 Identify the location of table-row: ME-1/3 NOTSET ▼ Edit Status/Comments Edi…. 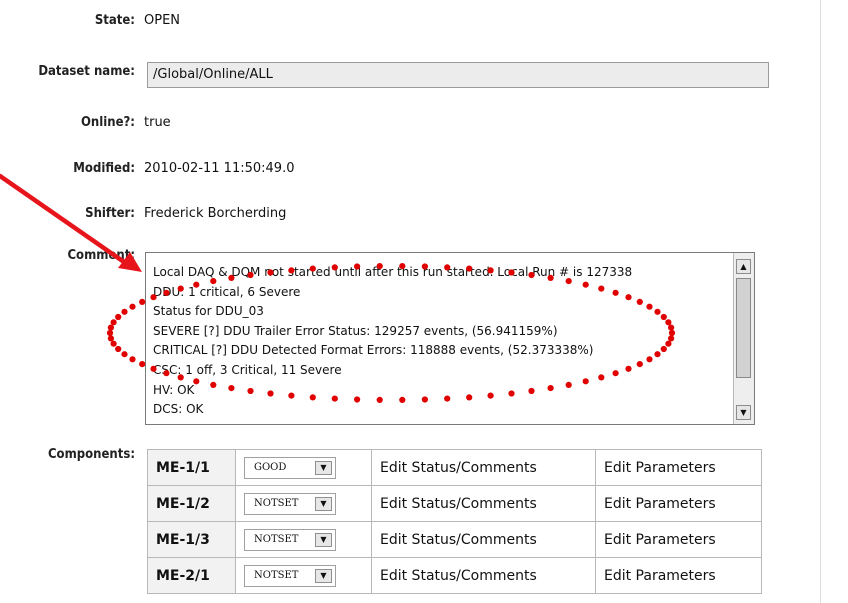
(454, 539).